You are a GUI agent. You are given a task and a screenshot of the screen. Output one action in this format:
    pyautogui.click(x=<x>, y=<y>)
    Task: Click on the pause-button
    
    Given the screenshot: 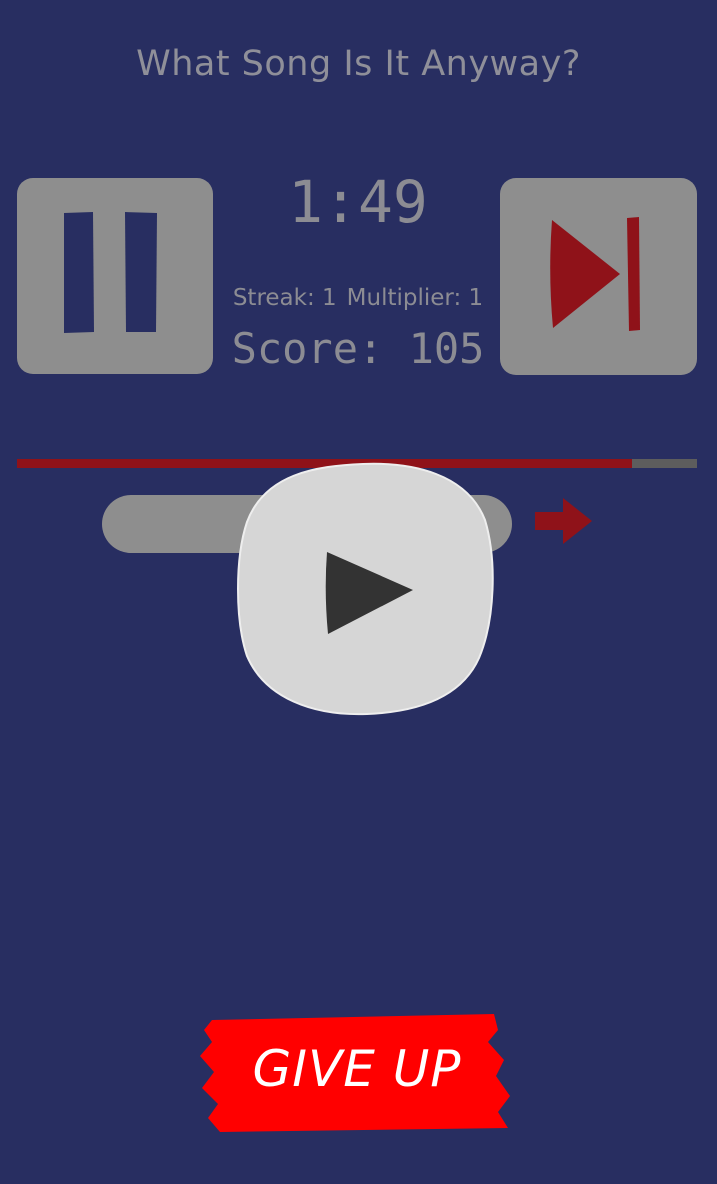 What is the action you would take?
    pyautogui.click(x=115, y=276)
    